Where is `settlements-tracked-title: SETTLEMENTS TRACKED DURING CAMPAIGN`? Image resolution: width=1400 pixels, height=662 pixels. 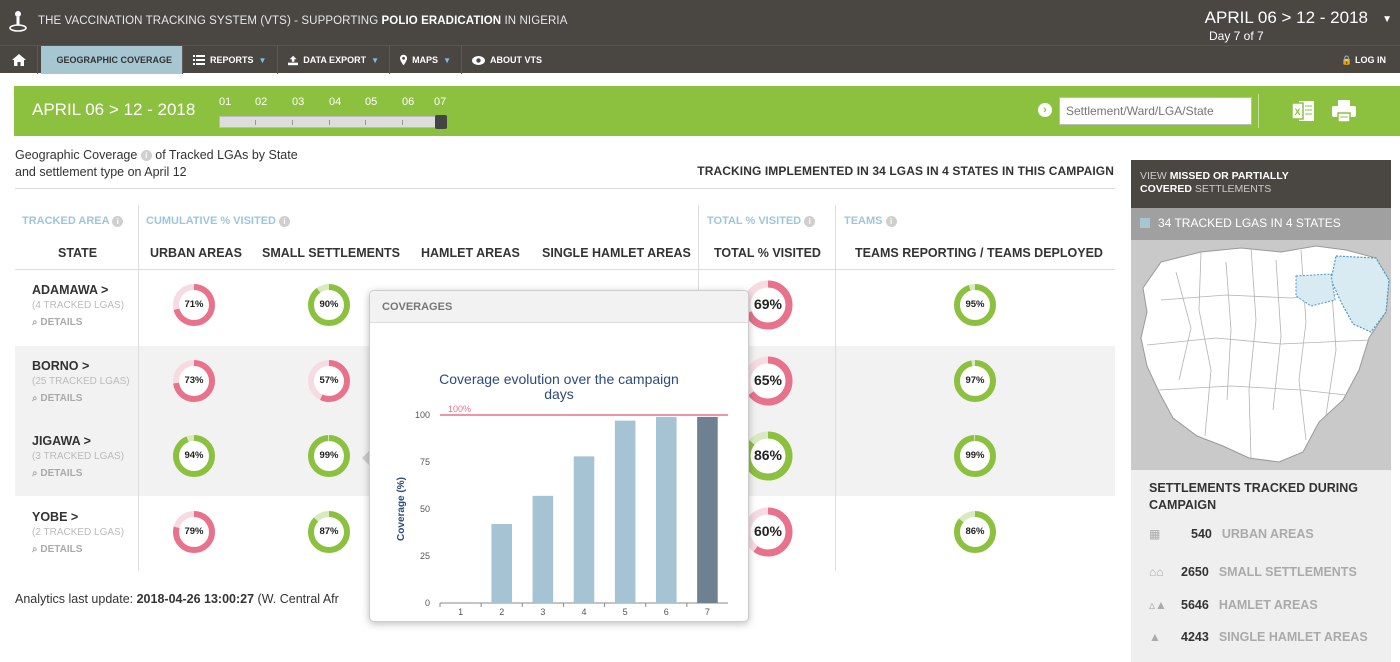
settlements-tracked-title: SETTLEMENTS TRACKED DURING CAMPAIGN is located at coordinates (1254, 496).